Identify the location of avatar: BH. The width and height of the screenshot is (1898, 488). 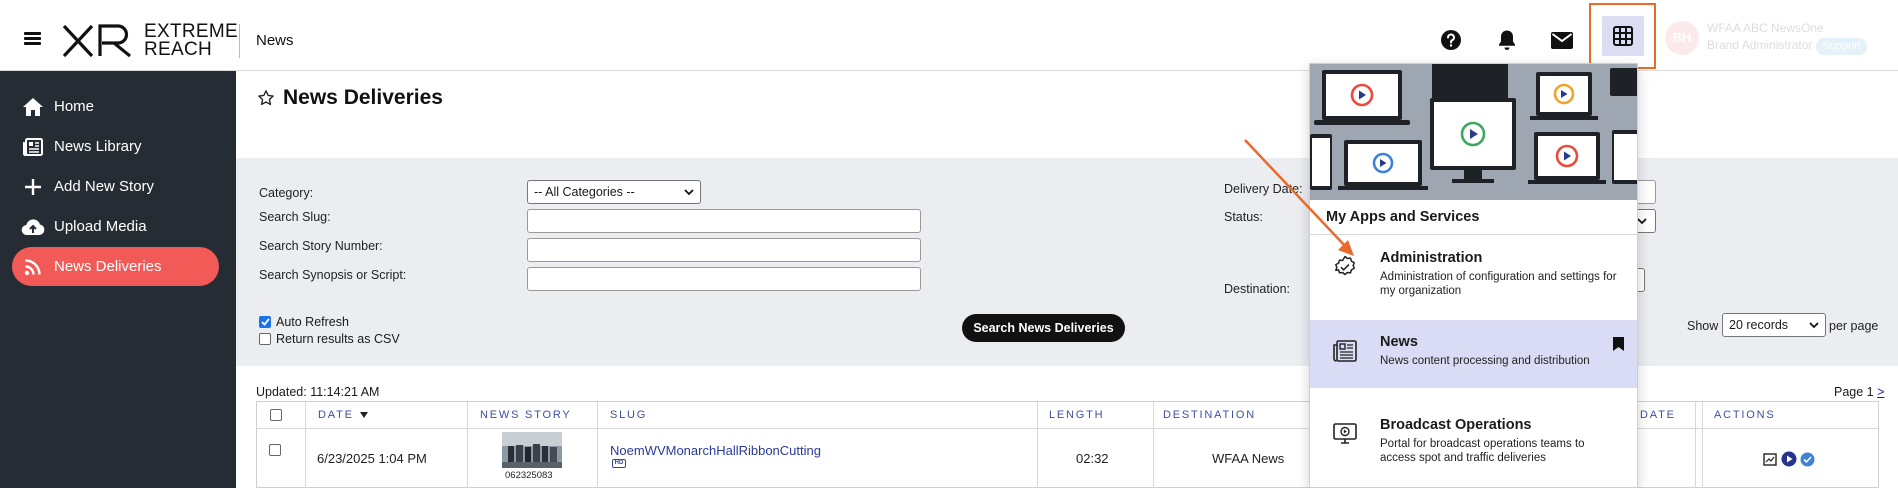
(1682, 37).